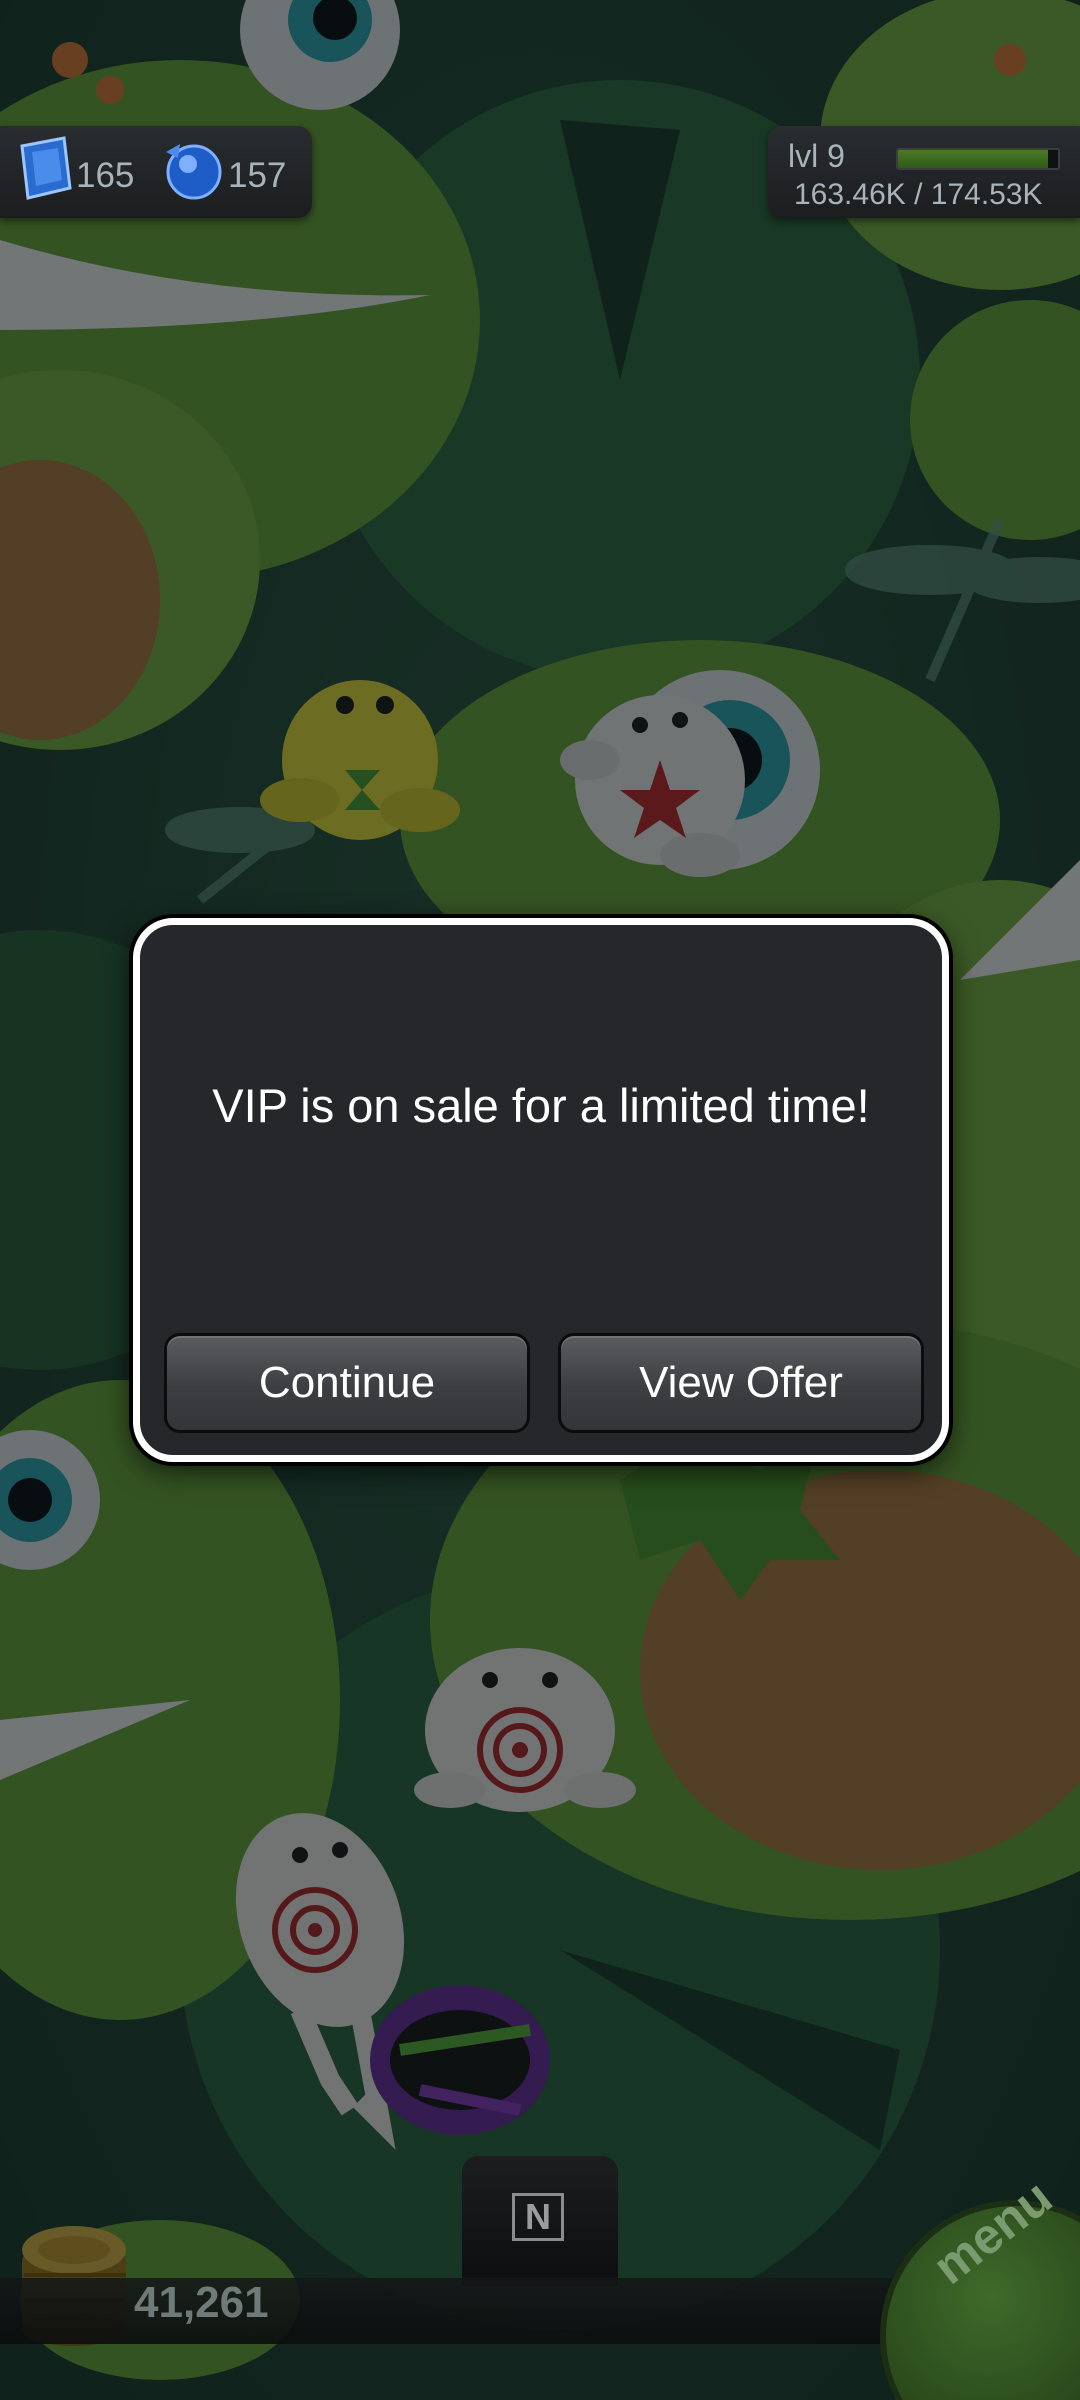  What do you see at coordinates (973, 159) in the screenshot?
I see `xp-progress-fill` at bounding box center [973, 159].